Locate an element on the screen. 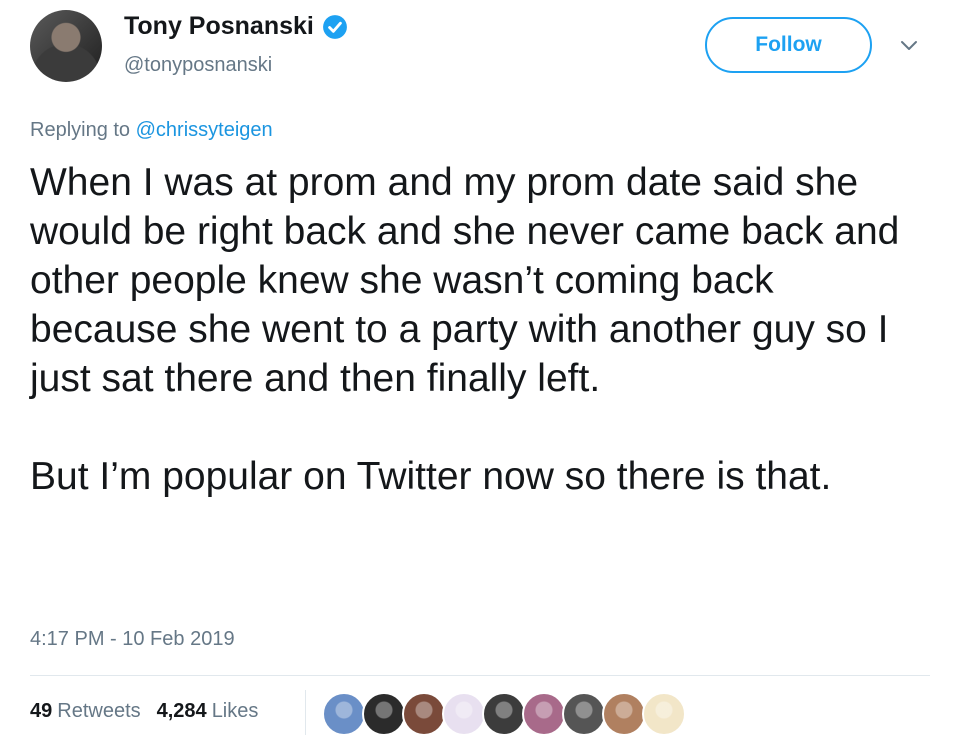 This screenshot has width=966, height=750. author-handle: @tonyposnanski is located at coordinates (198, 65).